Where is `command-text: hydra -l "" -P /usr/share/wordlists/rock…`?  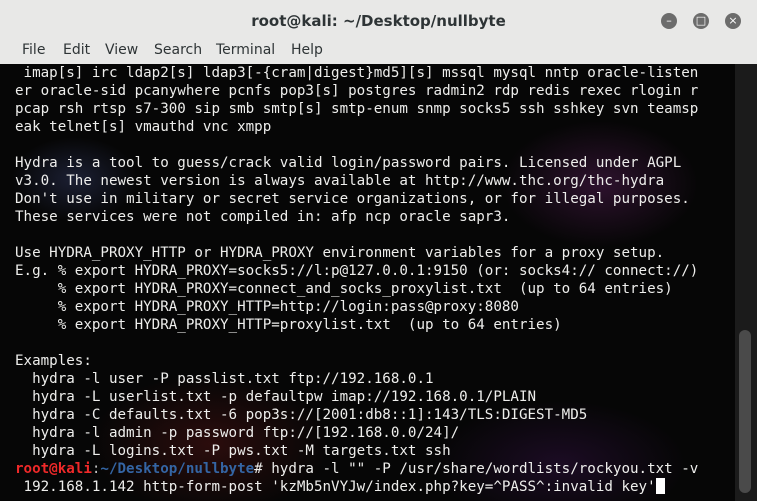
command-text: hydra -l "" -P /usr/share/wordlists/rock… is located at coordinates (484, 469).